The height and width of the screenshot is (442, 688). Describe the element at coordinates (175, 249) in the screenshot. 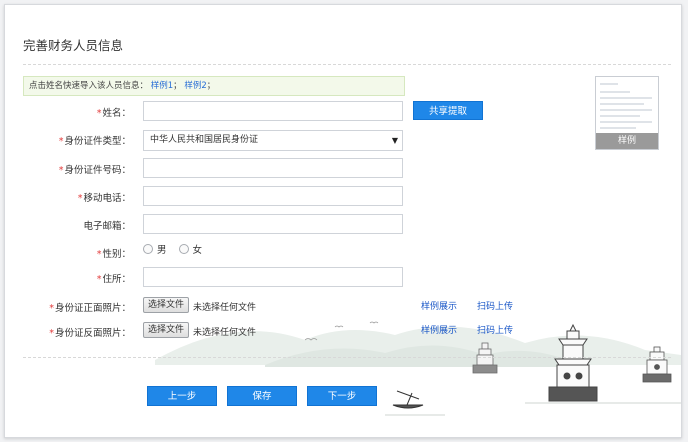

I see `gender-radio-group: 男 女` at that location.